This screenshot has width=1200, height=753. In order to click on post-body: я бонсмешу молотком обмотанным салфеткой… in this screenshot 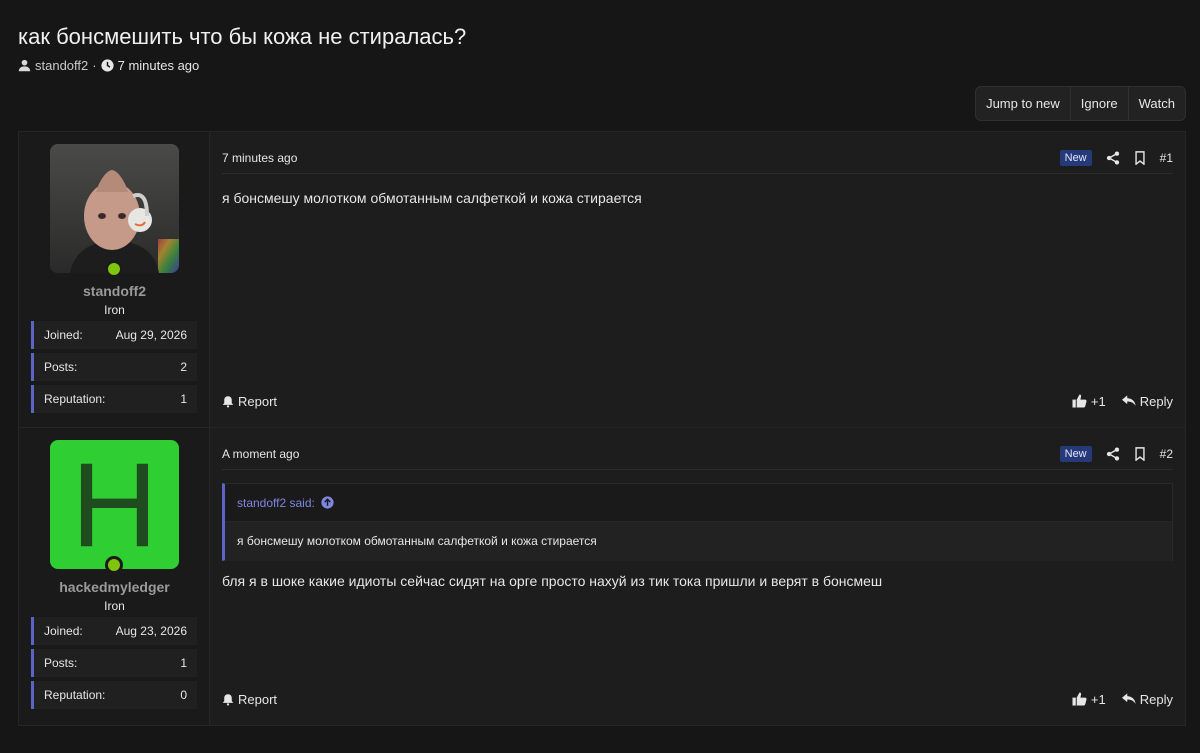, I will do `click(432, 198)`.